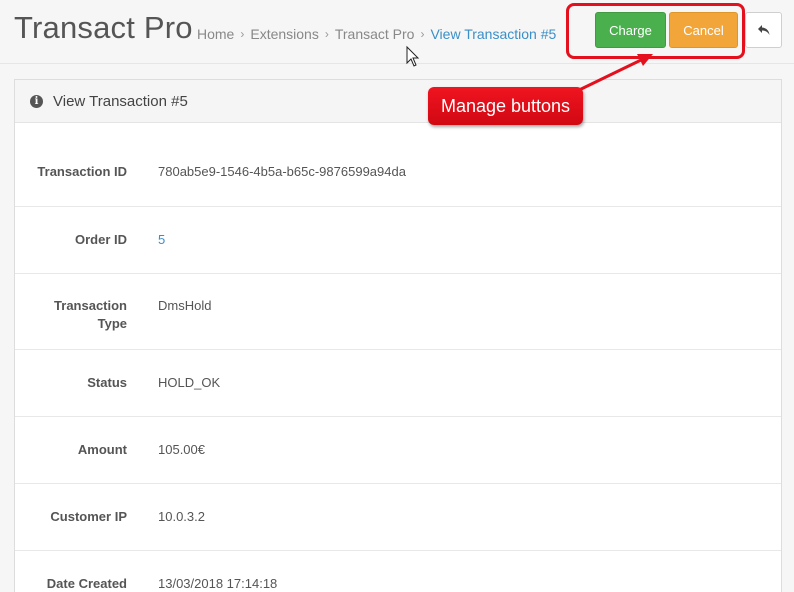  What do you see at coordinates (413, 56) in the screenshot?
I see `mouse-cursor-icon` at bounding box center [413, 56].